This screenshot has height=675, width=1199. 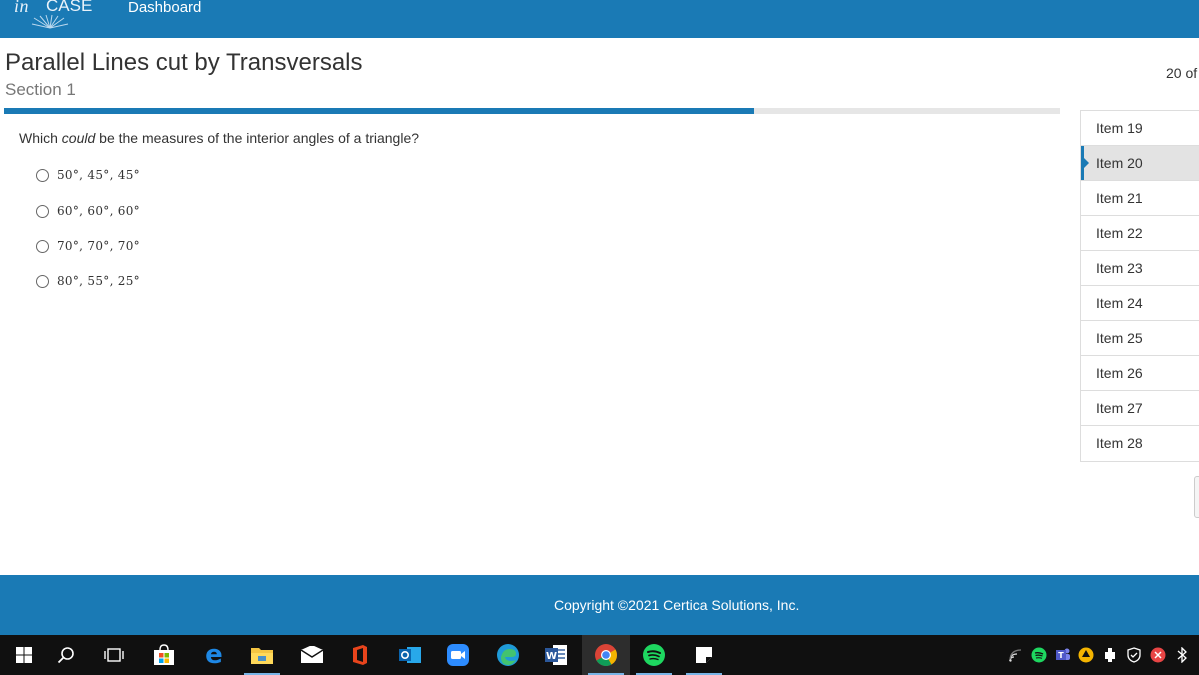 What do you see at coordinates (360, 655) in the screenshot?
I see `office-icon` at bounding box center [360, 655].